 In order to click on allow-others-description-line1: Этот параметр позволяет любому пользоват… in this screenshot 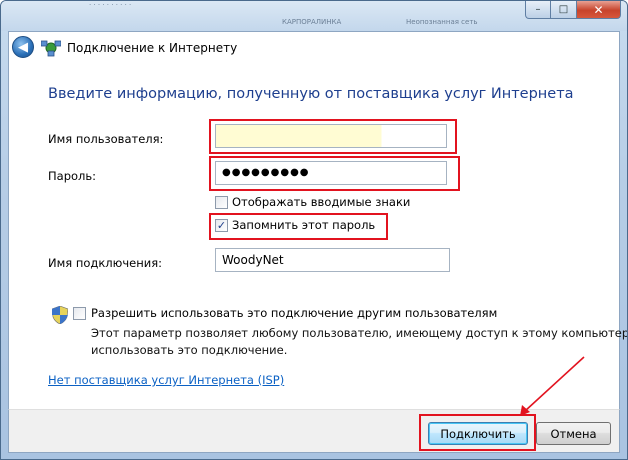, I will do `click(359, 333)`.